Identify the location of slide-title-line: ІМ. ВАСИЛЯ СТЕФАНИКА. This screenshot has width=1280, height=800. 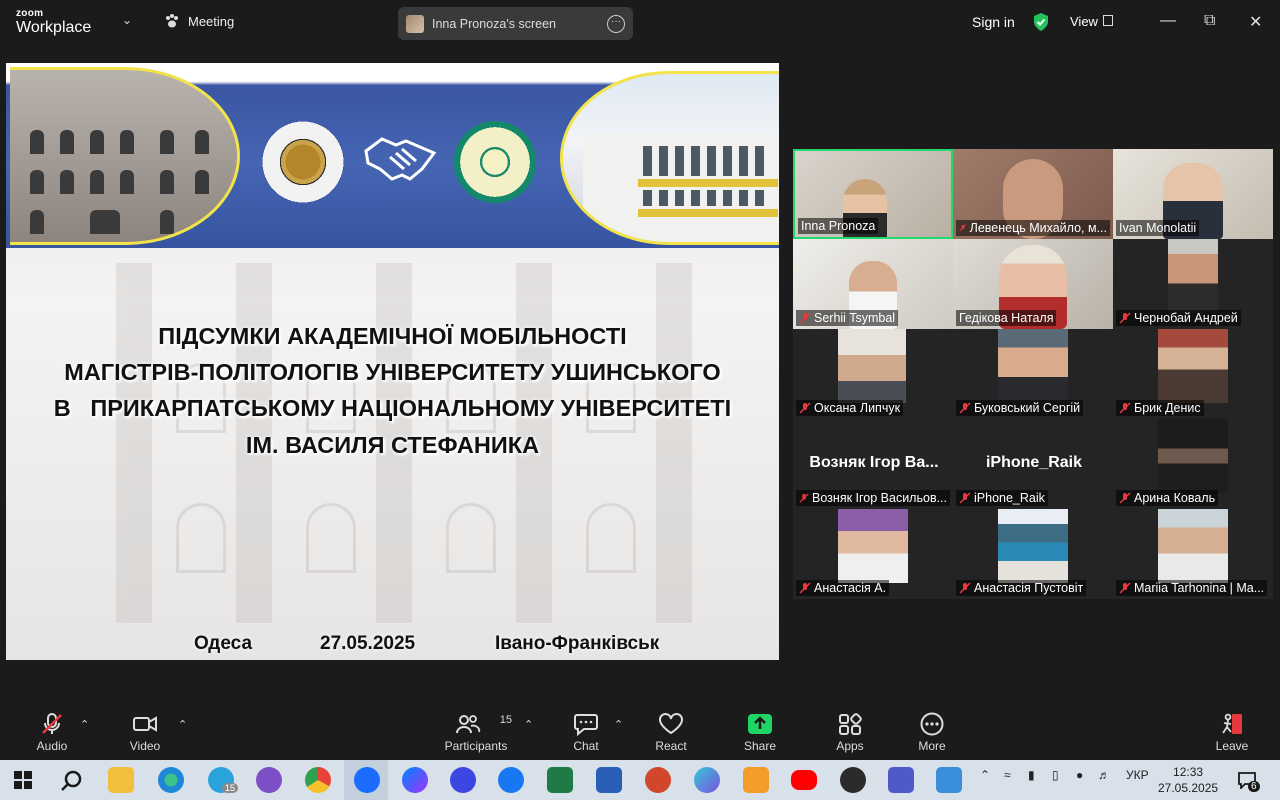
(392, 444).